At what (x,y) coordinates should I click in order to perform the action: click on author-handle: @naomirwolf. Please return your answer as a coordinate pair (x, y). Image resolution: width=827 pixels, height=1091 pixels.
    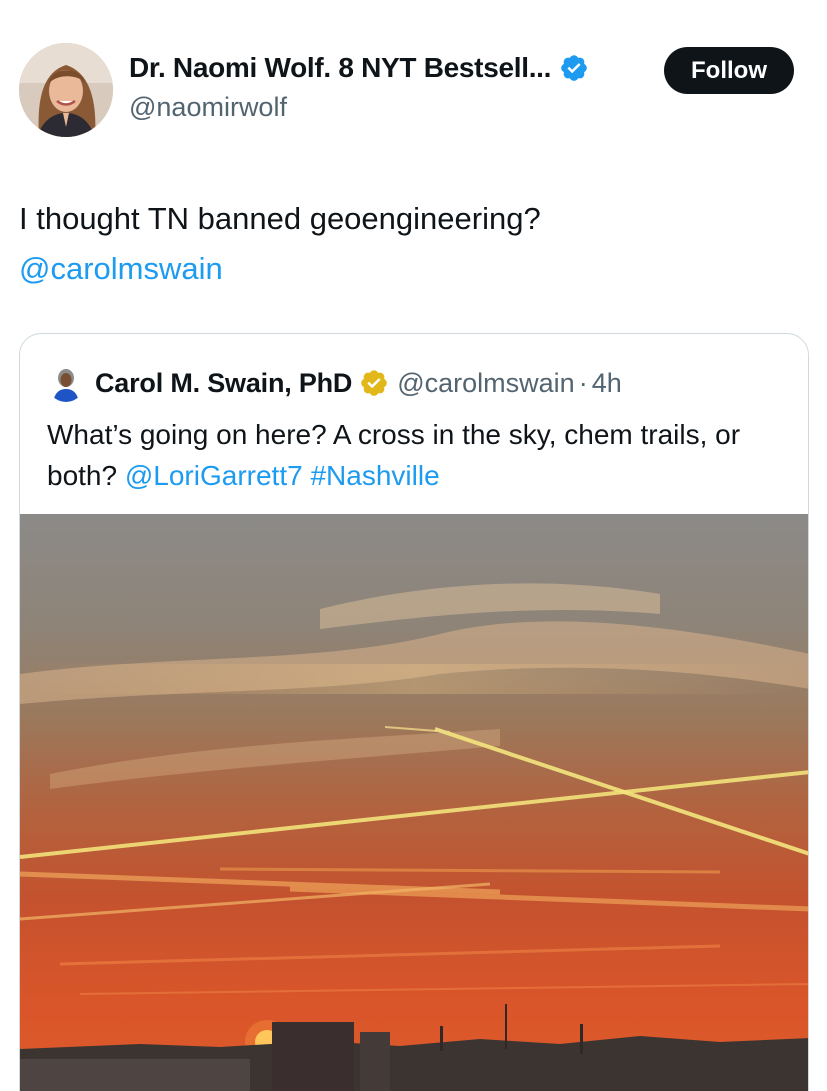
    Looking at the image, I should click on (208, 107).